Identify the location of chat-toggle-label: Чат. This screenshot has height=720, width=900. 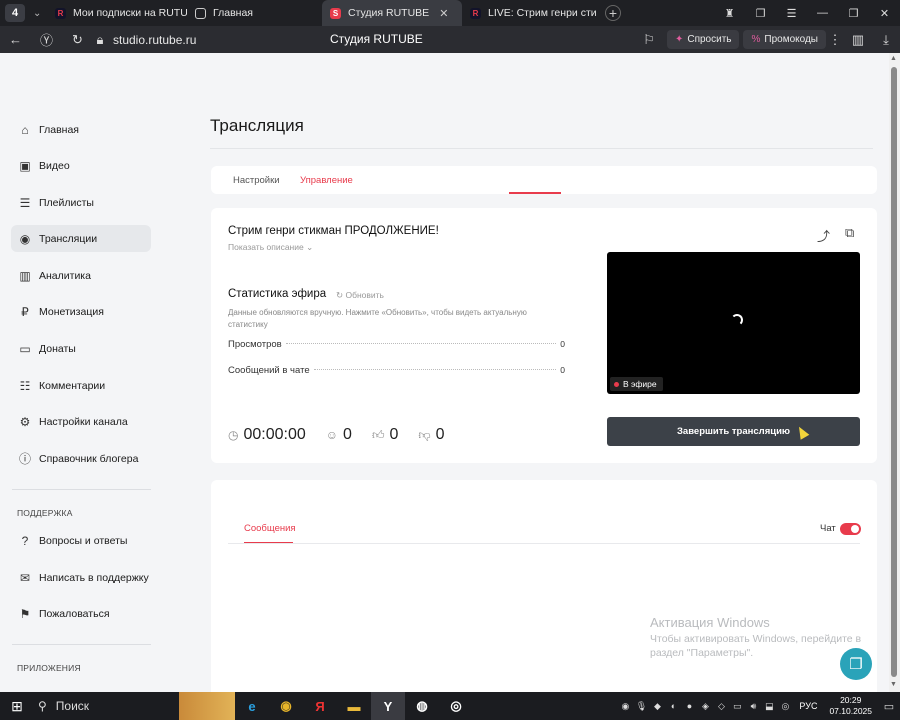
(828, 528).